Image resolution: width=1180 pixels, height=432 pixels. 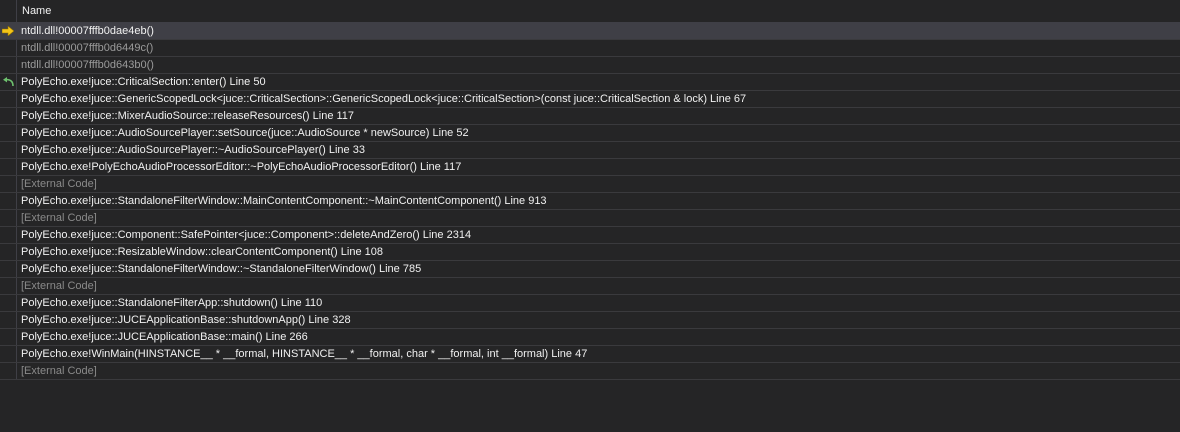 I want to click on name-column-header: Name, so click(x=598, y=11).